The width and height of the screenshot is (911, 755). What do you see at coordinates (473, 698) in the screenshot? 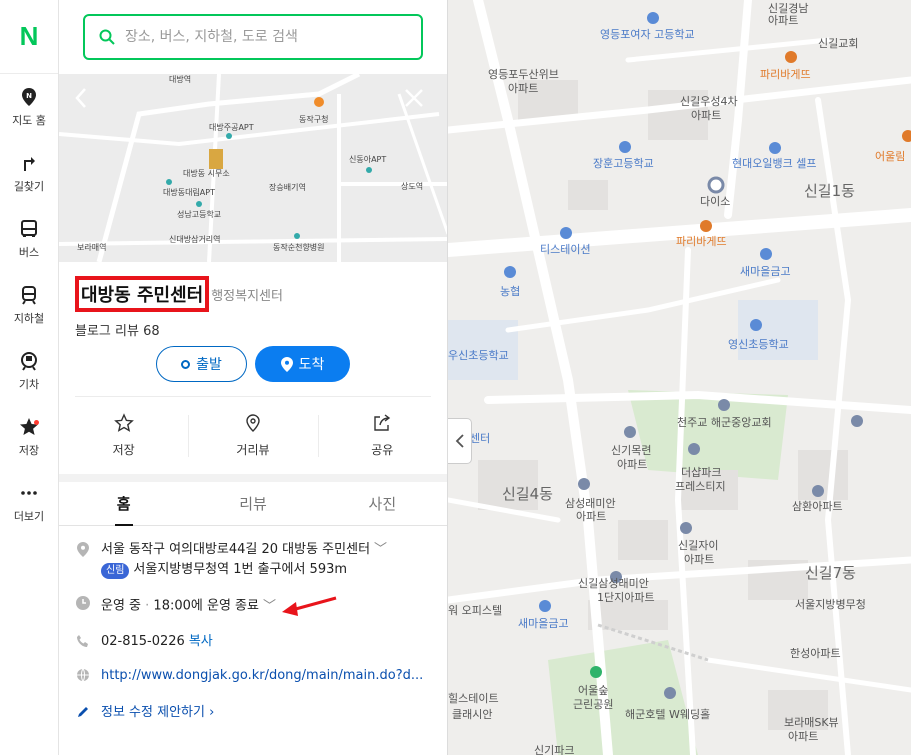
I see `map-label: 힐스테이트` at bounding box center [473, 698].